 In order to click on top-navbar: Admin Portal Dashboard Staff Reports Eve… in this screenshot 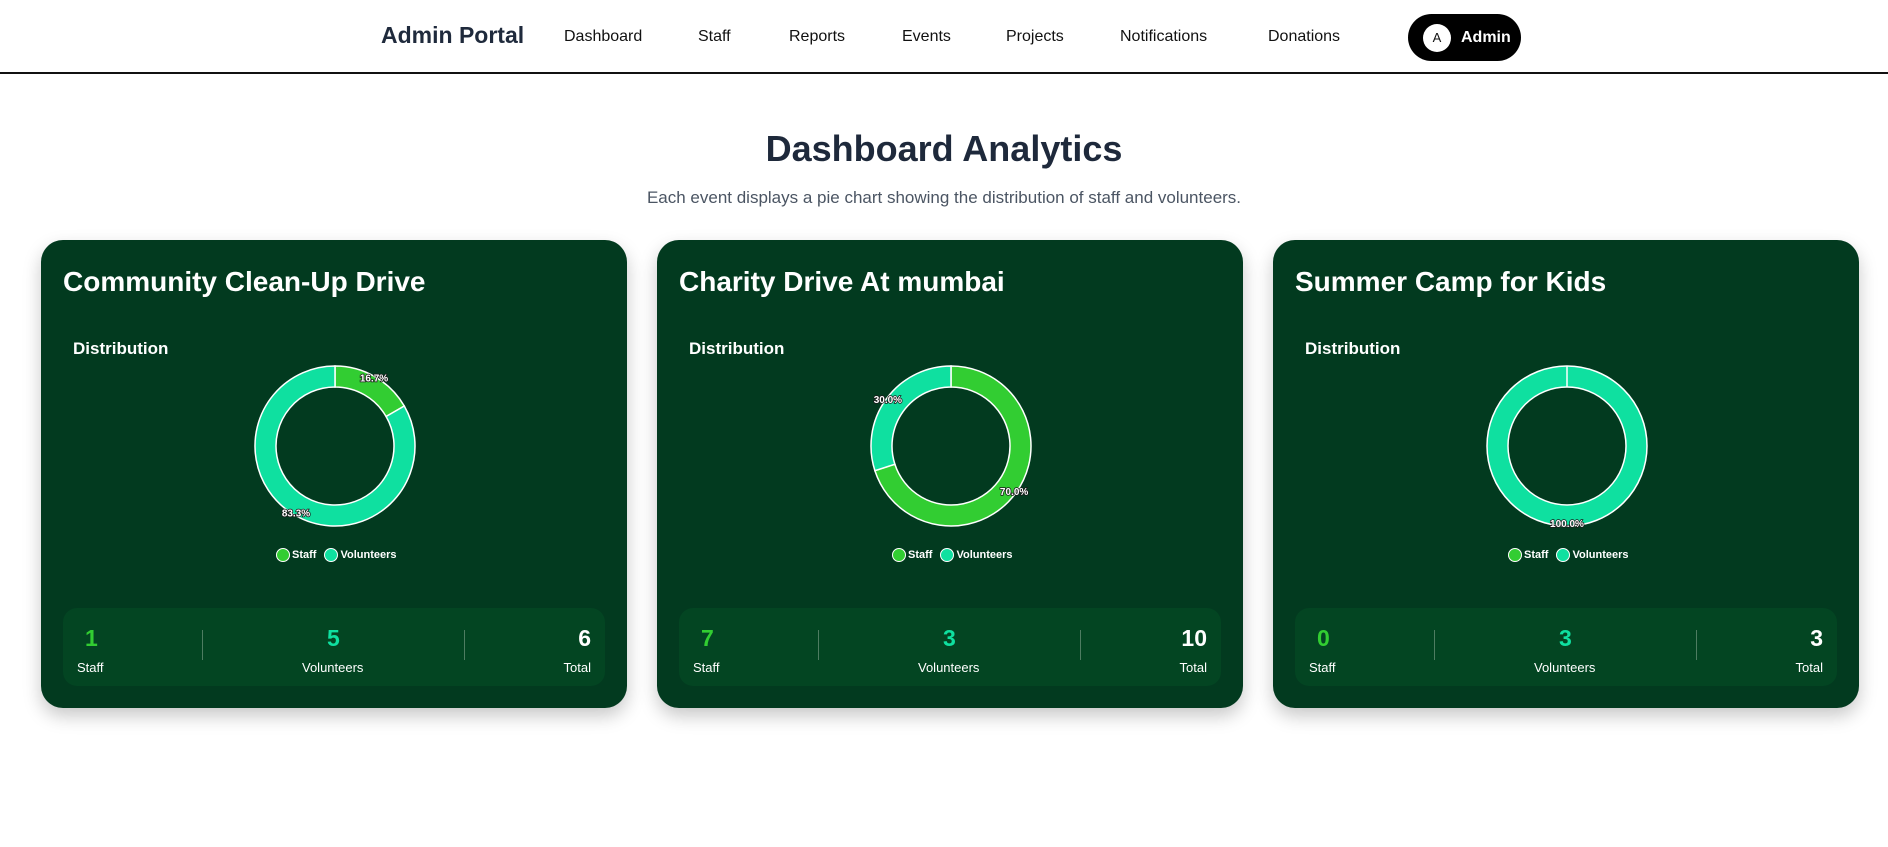, I will do `click(944, 37)`.